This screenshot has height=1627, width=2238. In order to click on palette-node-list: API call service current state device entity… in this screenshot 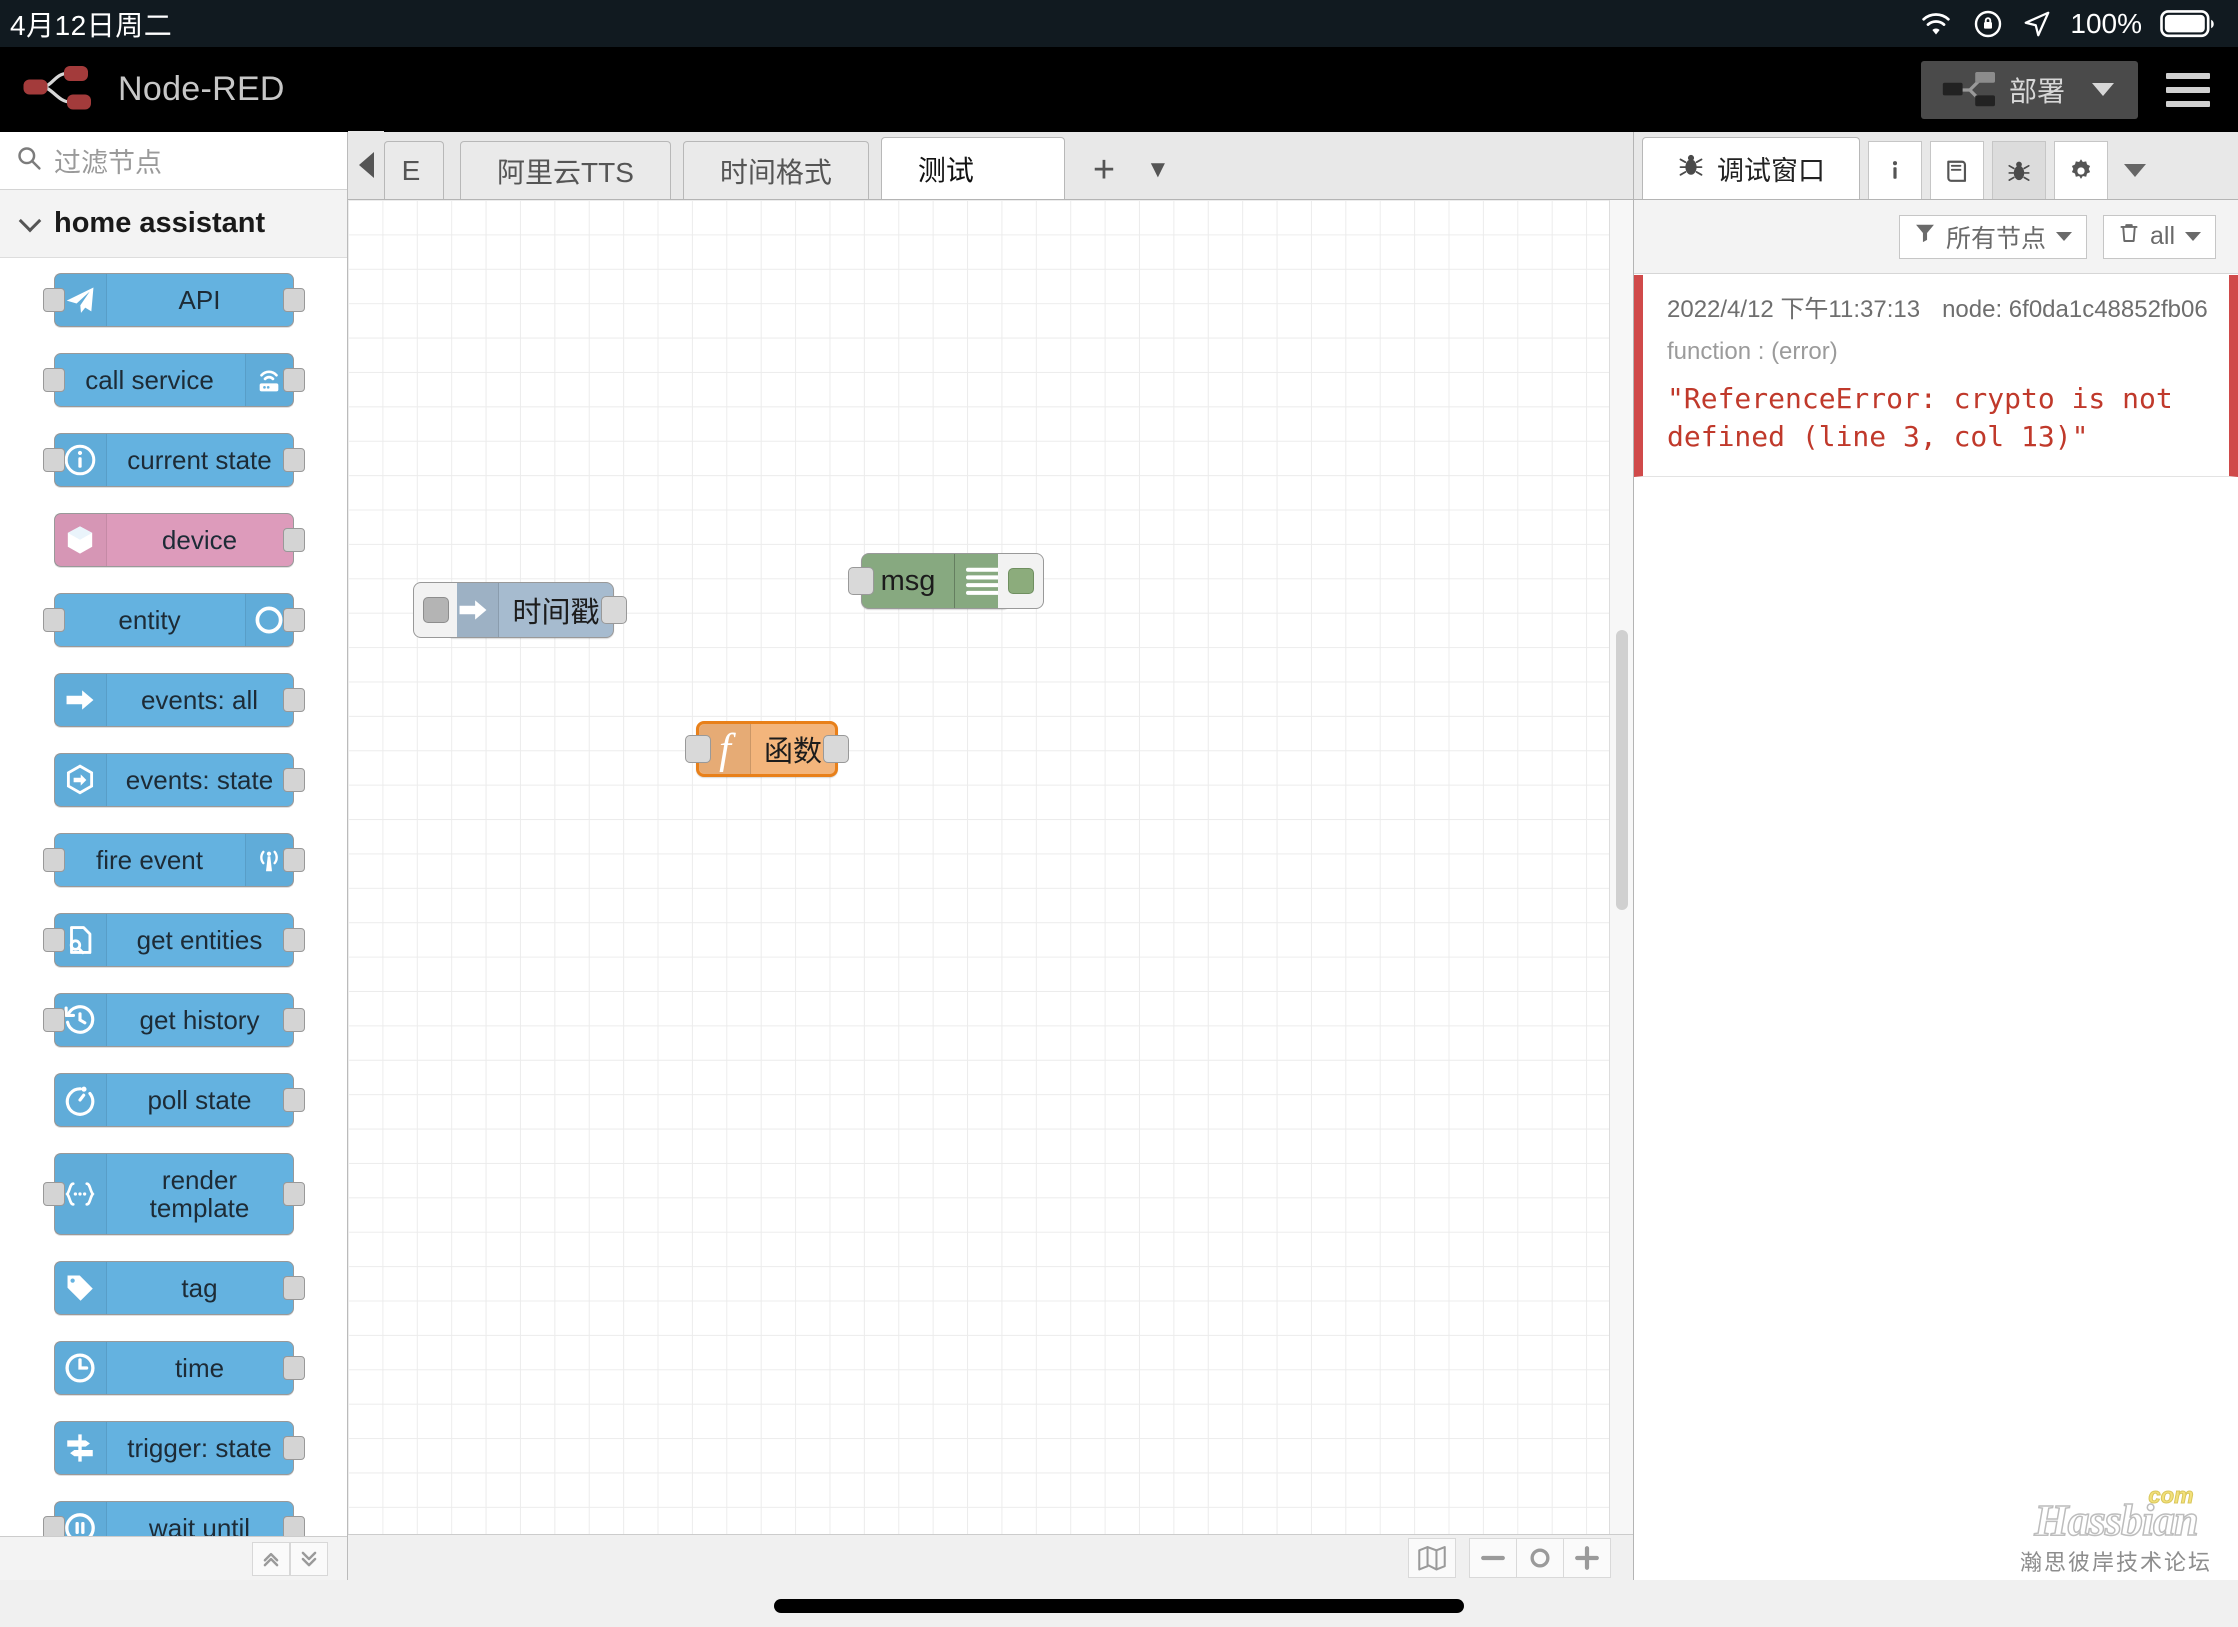, I will do `click(173, 919)`.